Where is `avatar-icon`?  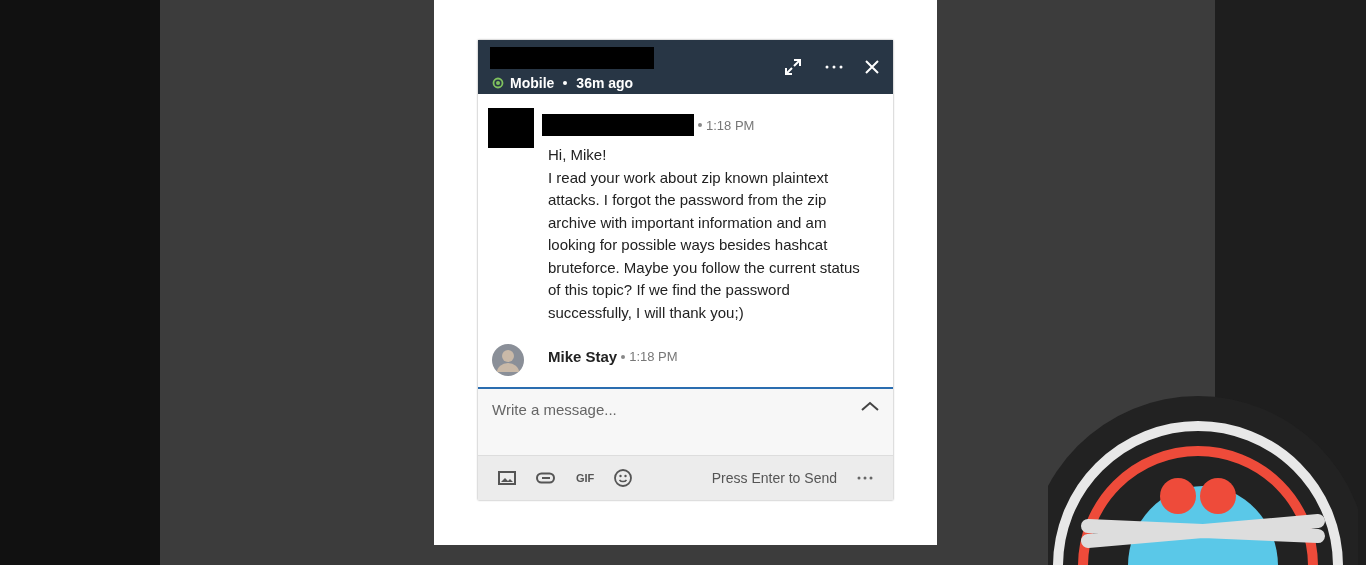 avatar-icon is located at coordinates (508, 360).